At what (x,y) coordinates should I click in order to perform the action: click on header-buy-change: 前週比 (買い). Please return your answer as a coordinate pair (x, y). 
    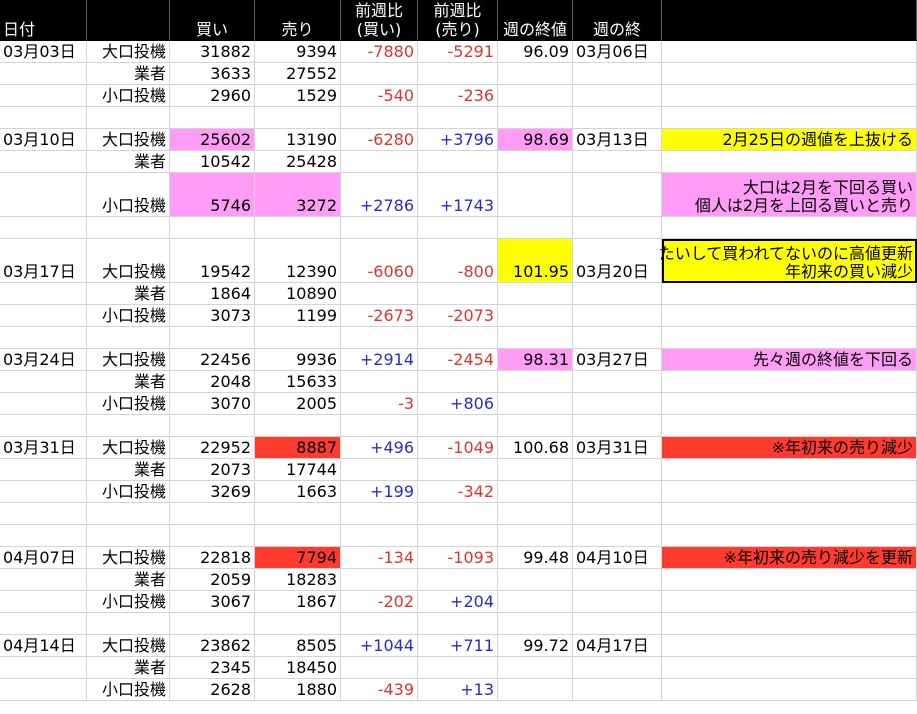
    Looking at the image, I should click on (379, 20).